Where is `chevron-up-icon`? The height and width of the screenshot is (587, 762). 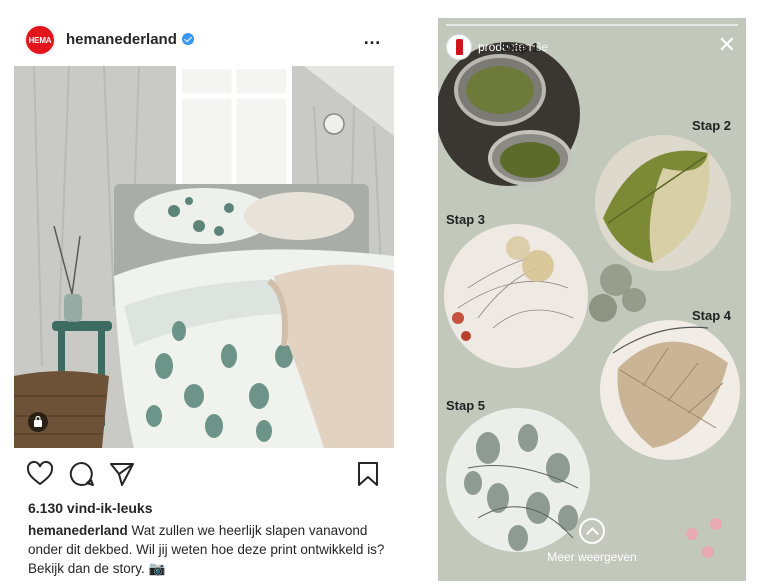 chevron-up-icon is located at coordinates (592, 531).